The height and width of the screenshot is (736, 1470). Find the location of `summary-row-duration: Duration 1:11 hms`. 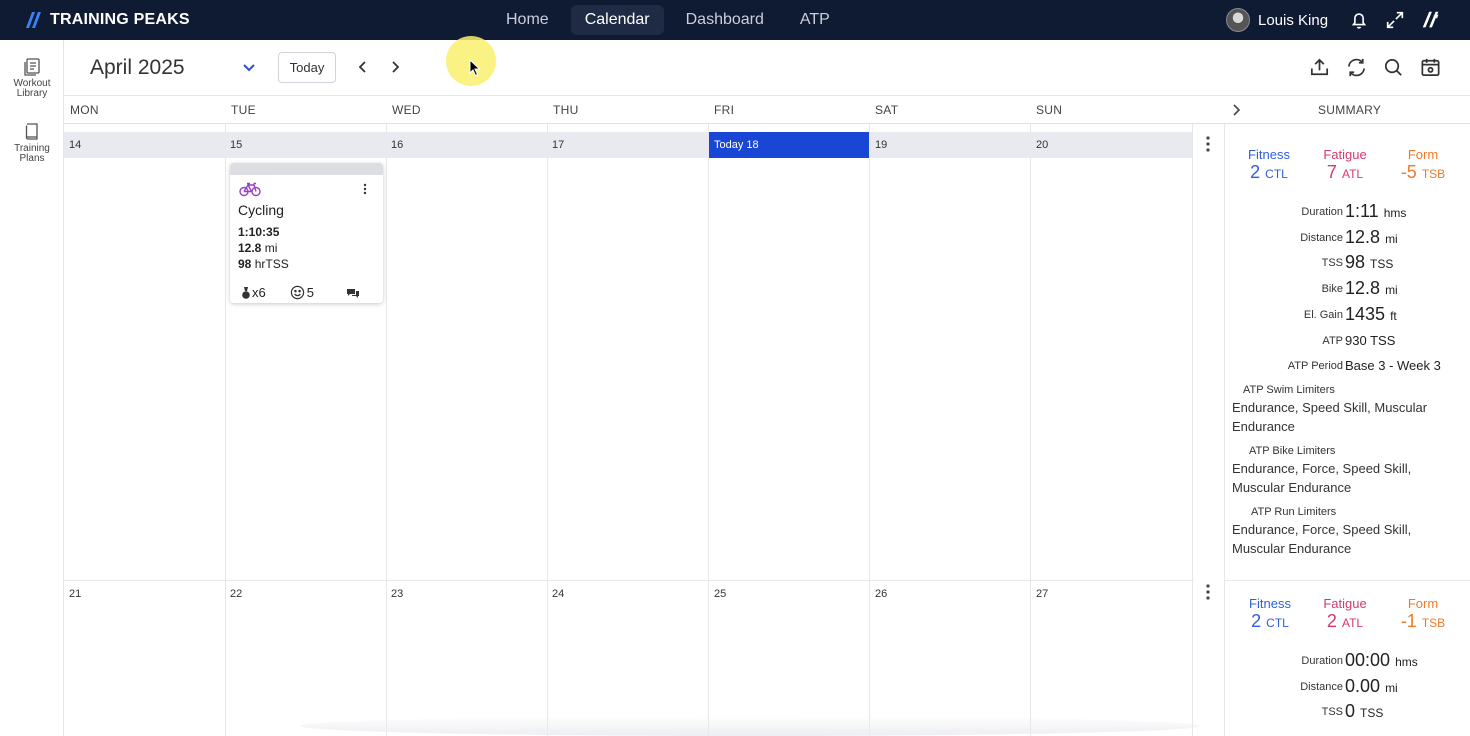

summary-row-duration: Duration 1:11 hms is located at coordinates (1354, 211).